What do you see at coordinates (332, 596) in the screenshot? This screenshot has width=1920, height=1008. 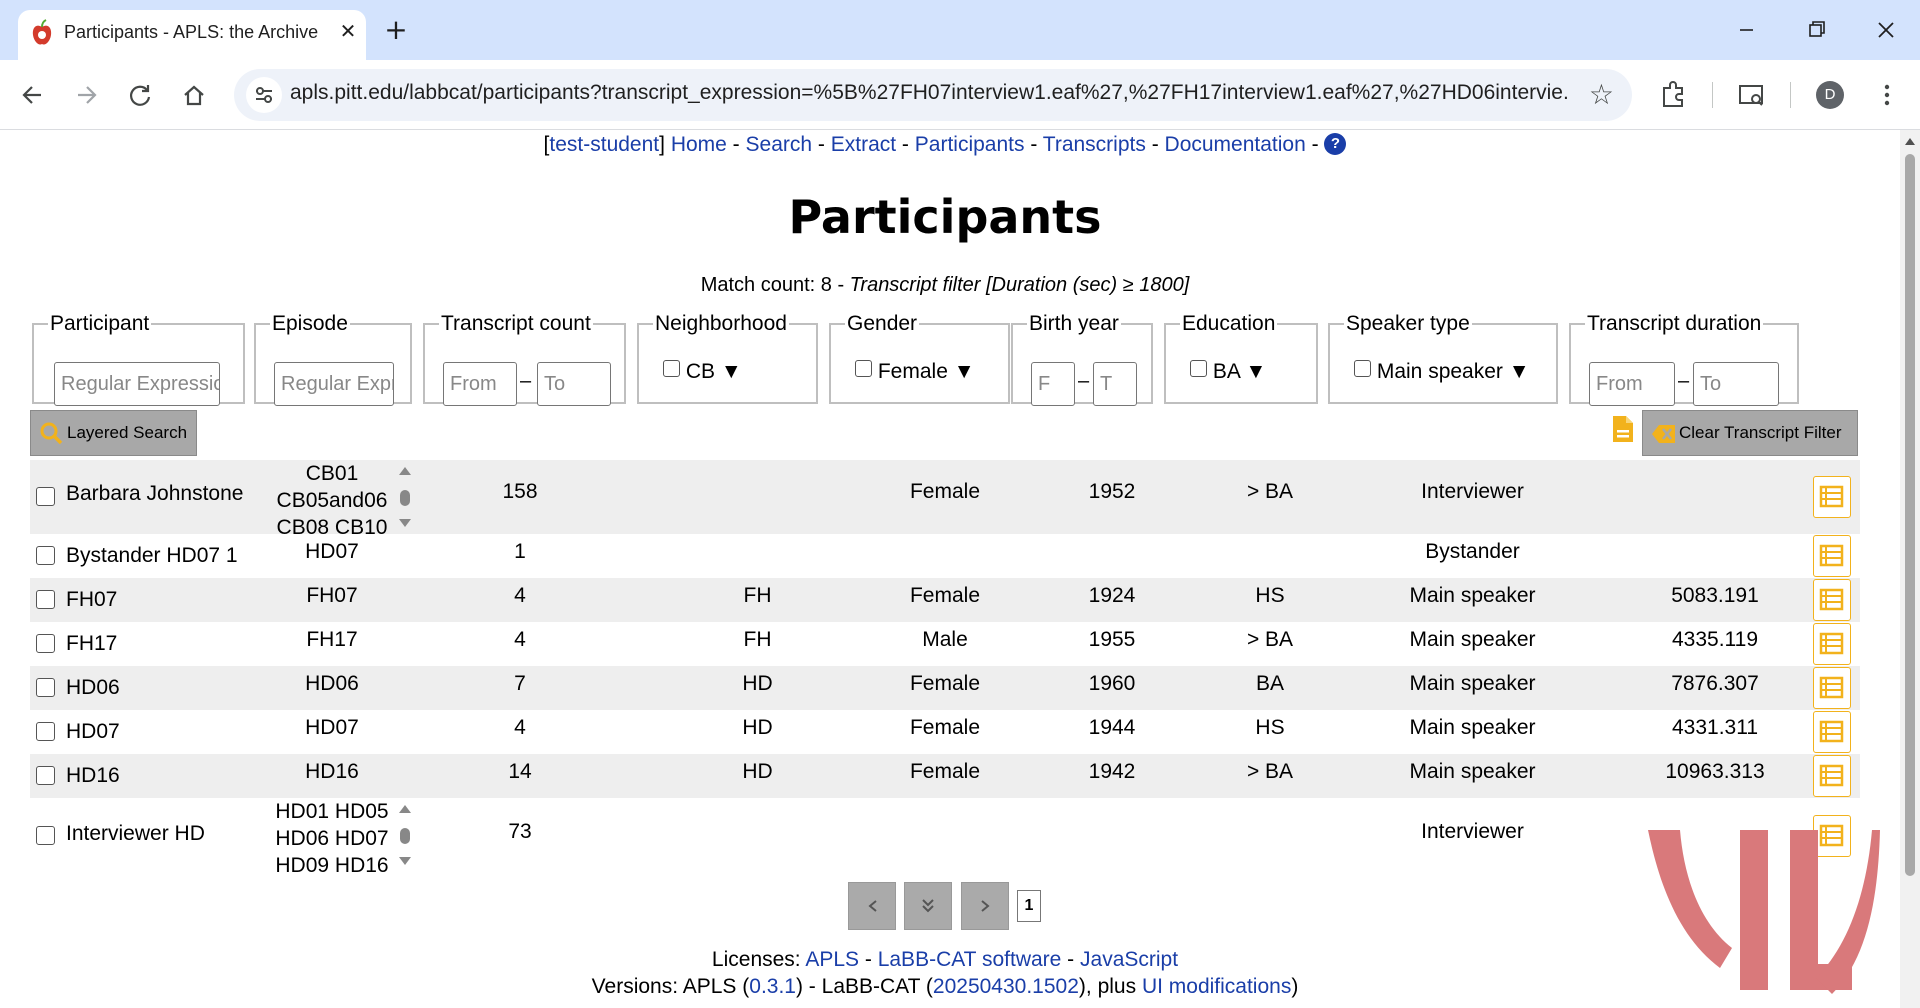 I see `episode-list: FH07` at bounding box center [332, 596].